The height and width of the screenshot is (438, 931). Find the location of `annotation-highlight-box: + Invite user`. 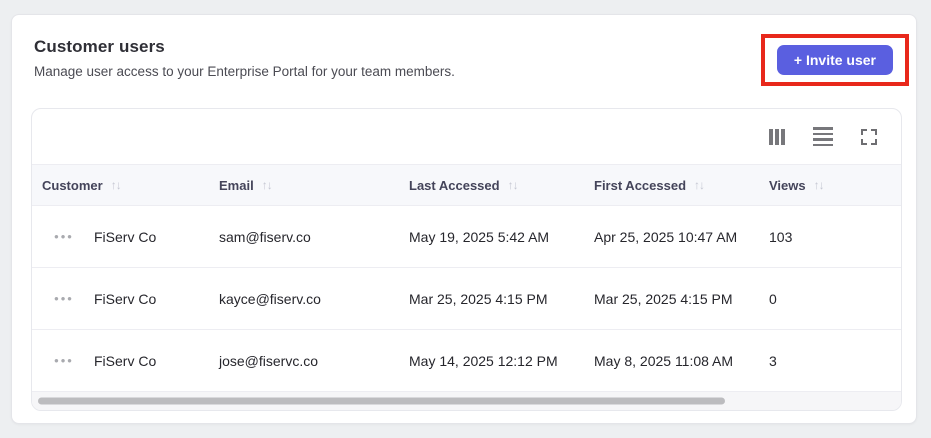

annotation-highlight-box: + Invite user is located at coordinates (834, 60).